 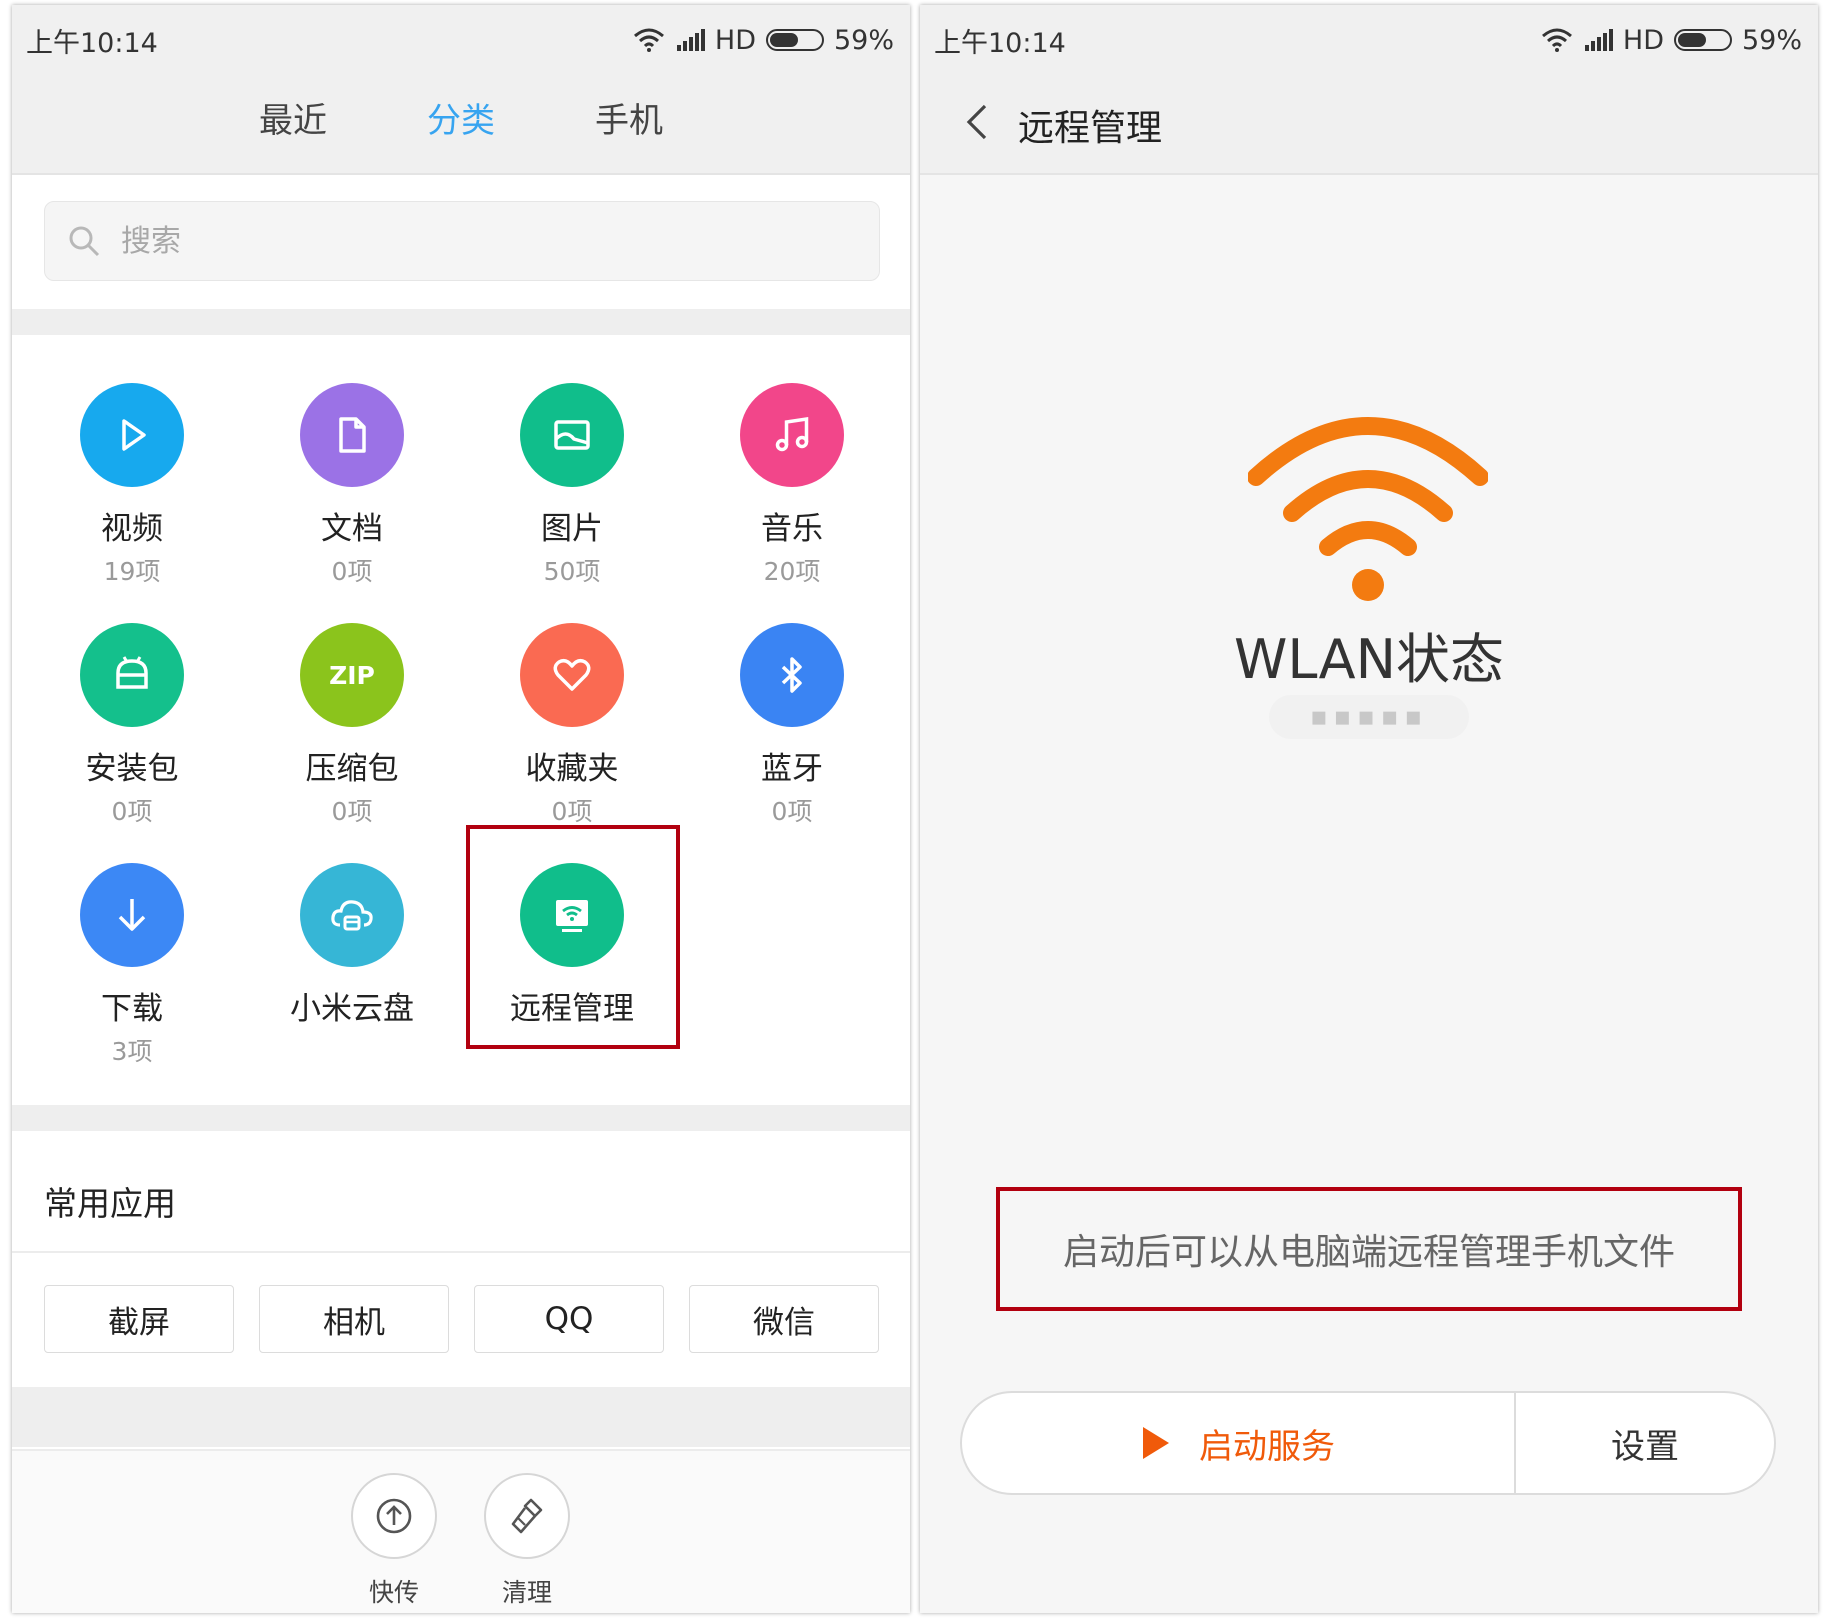 I want to click on tab-recent: 最近, so click(x=293, y=117).